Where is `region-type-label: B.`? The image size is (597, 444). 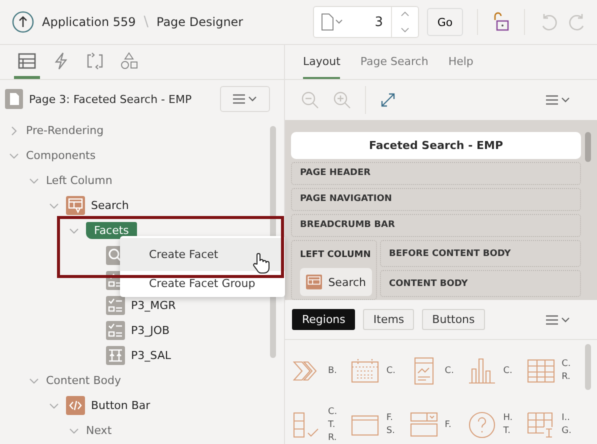 region-type-label: B. is located at coordinates (333, 371).